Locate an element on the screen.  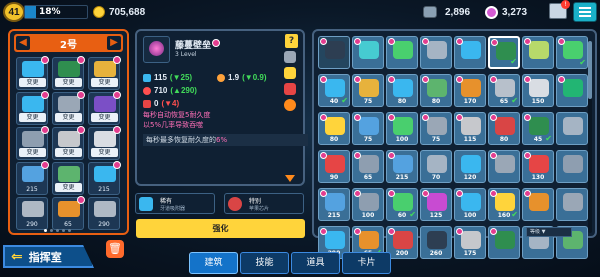
tower-card: 40 ✔ is located at coordinates (334, 90).